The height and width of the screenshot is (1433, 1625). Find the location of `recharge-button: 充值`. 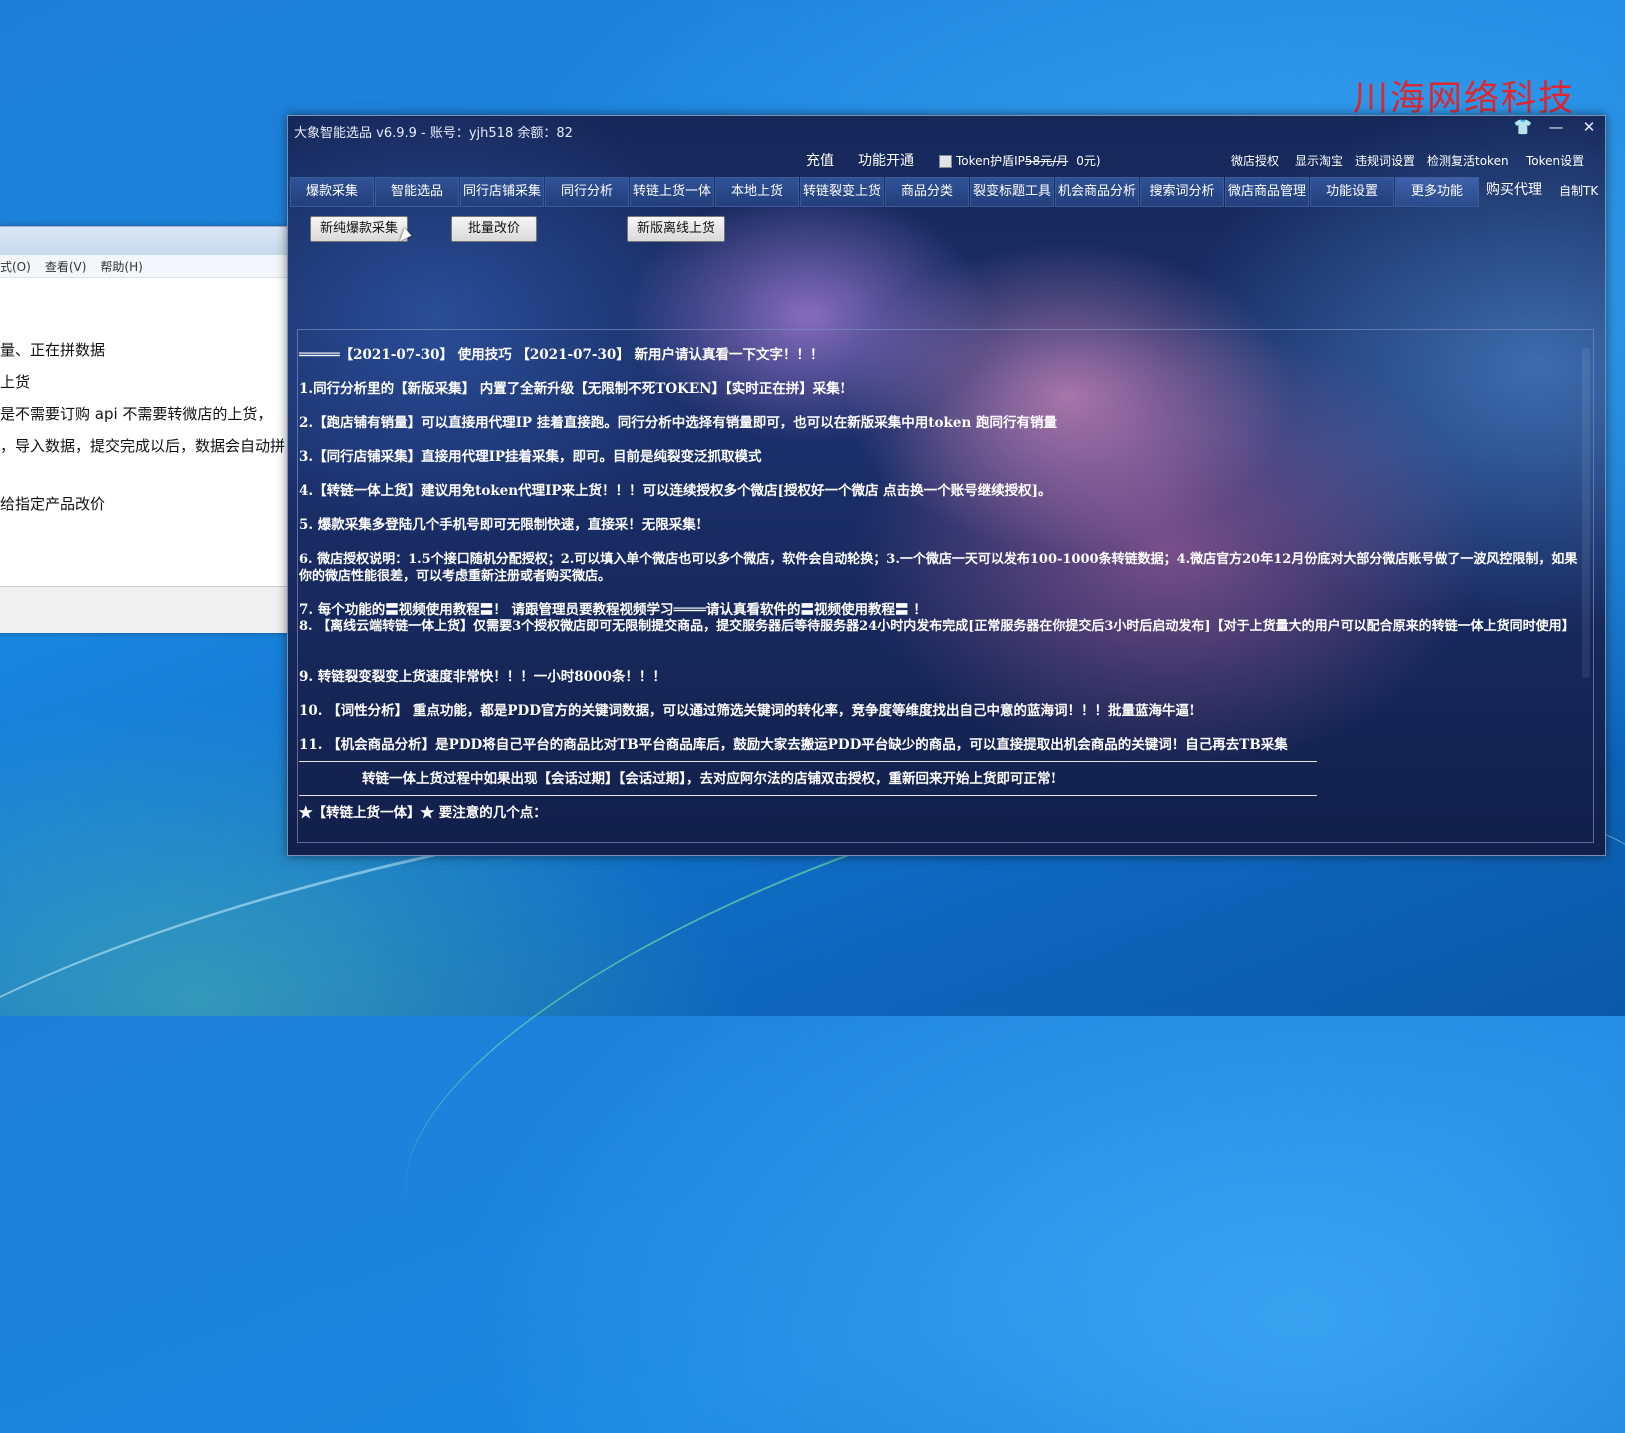

recharge-button: 充值 is located at coordinates (820, 161).